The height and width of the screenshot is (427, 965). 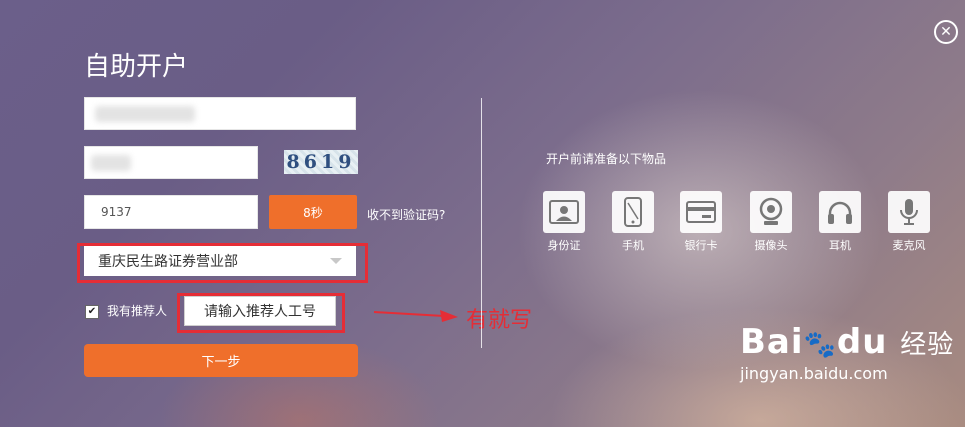 What do you see at coordinates (701, 212) in the screenshot?
I see `bank-card-icon` at bounding box center [701, 212].